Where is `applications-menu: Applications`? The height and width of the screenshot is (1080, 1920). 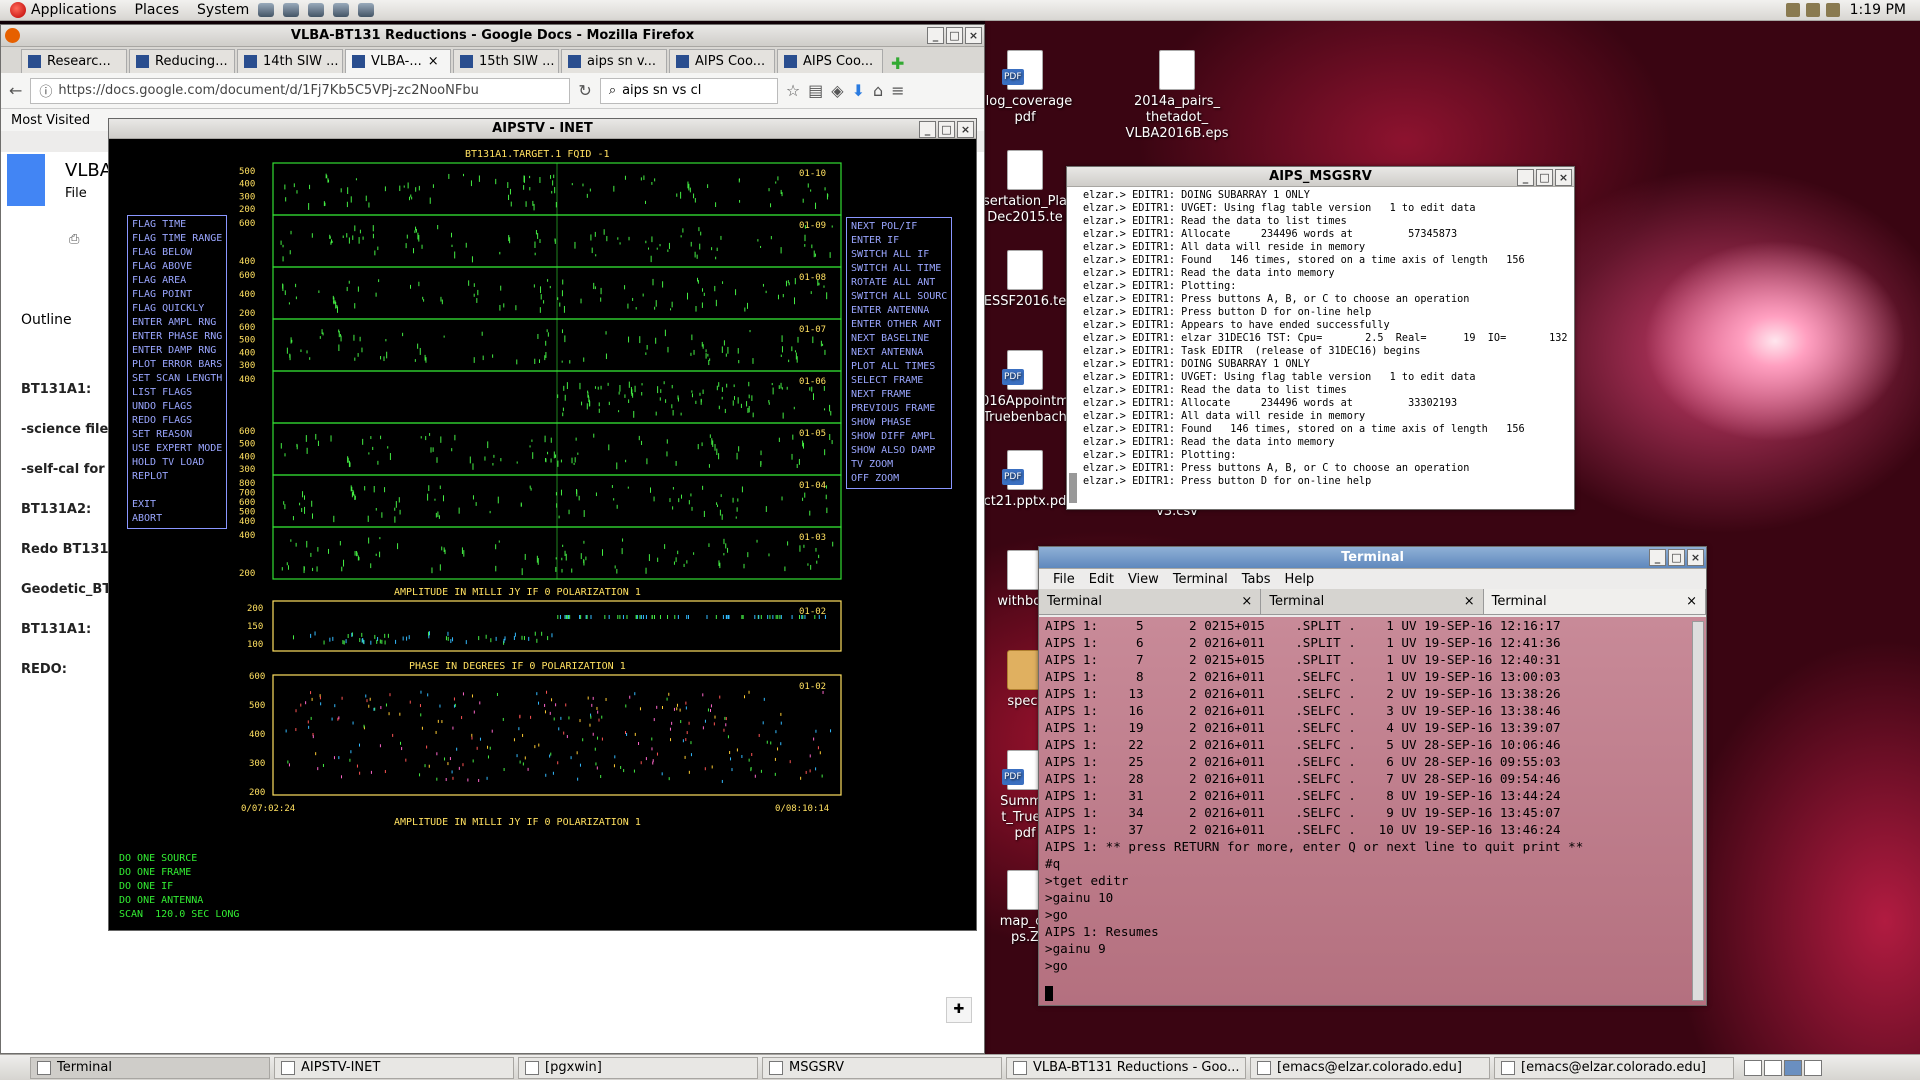 applications-menu: Applications is located at coordinates (63, 10).